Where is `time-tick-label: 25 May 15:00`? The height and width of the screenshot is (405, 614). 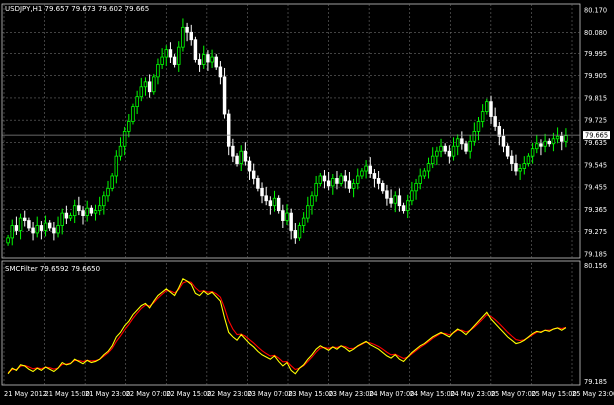
time-tick-label: 25 May 15:00 is located at coordinates (553, 394).